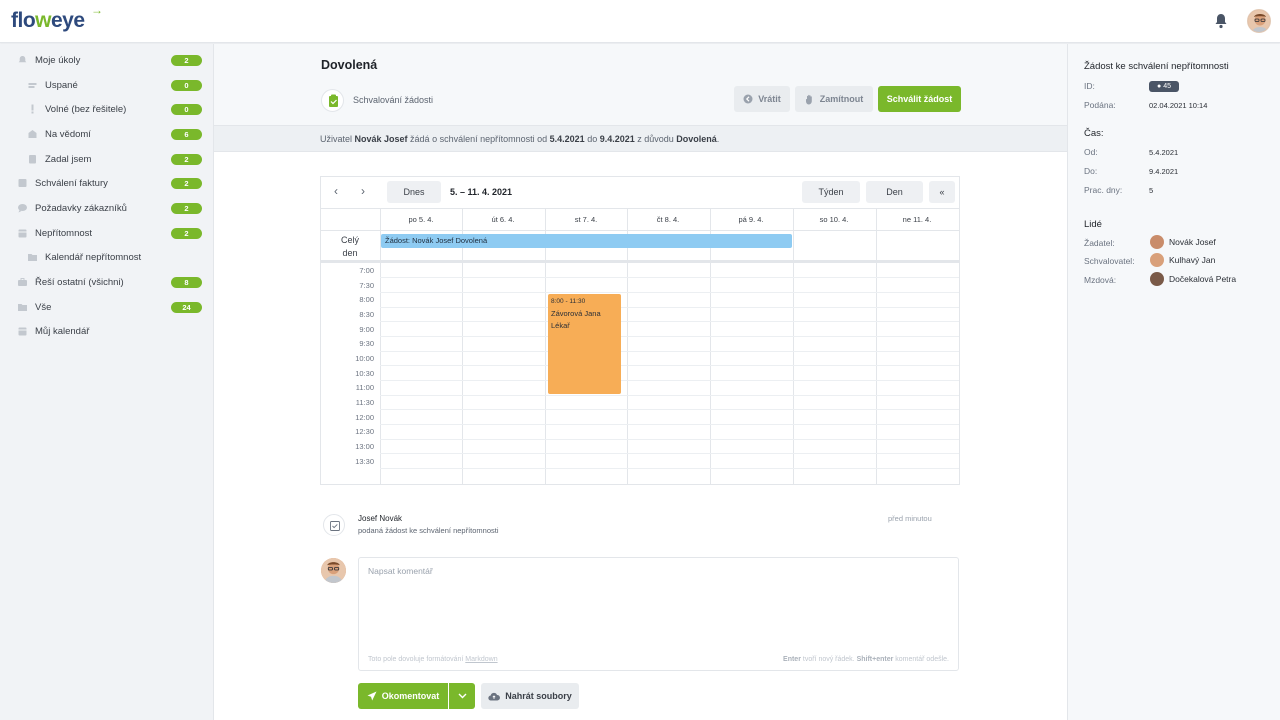 The width and height of the screenshot is (1280, 720). I want to click on send-icon, so click(372, 696).